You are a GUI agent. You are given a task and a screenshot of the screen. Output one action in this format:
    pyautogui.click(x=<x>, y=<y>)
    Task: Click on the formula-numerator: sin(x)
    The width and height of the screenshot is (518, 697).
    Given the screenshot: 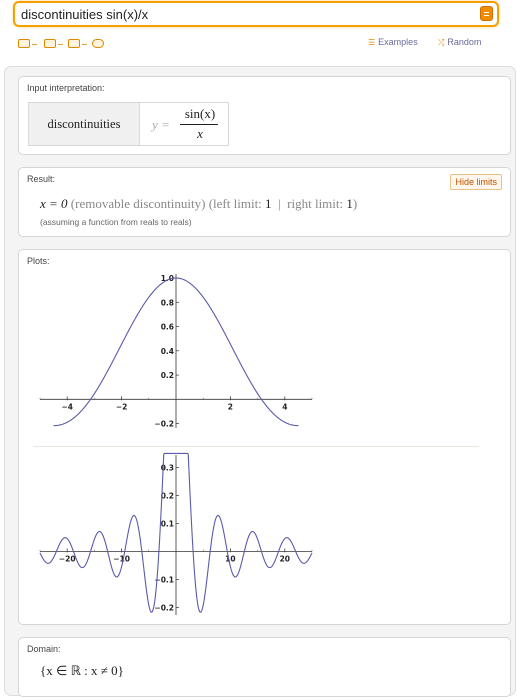 What is the action you would take?
    pyautogui.click(x=200, y=114)
    